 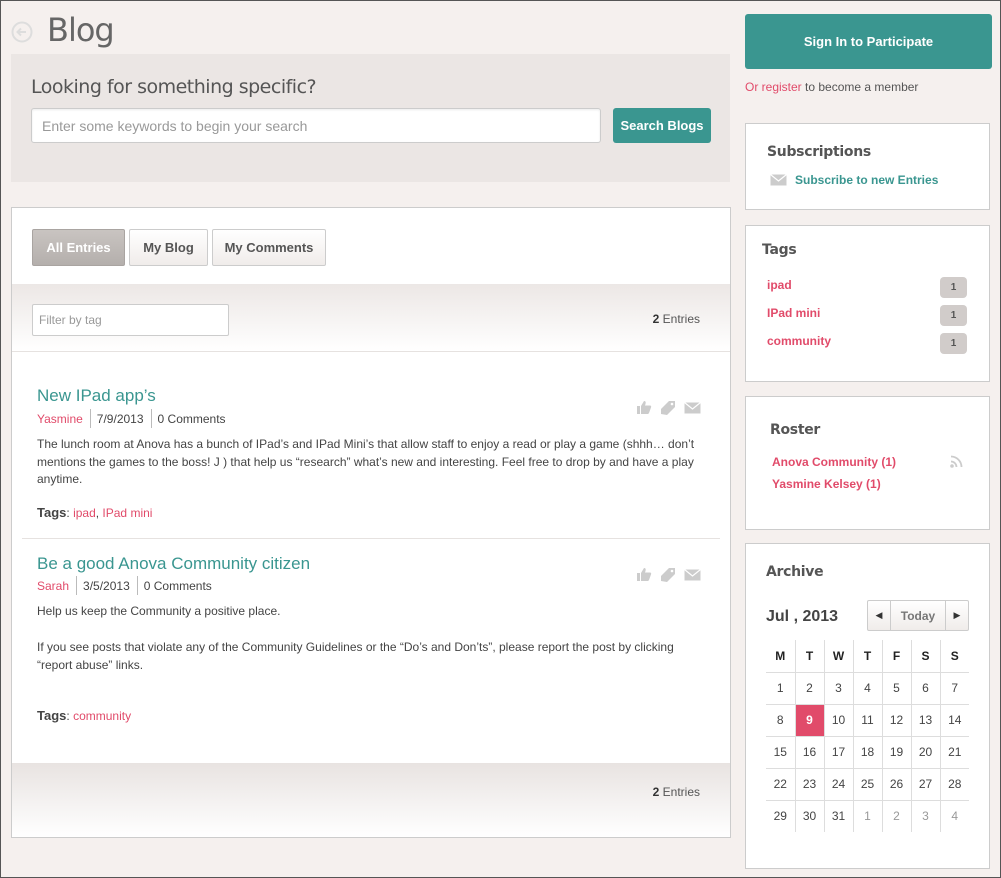 What do you see at coordinates (120, 418) in the screenshot?
I see `entry-date: 7/9/2013` at bounding box center [120, 418].